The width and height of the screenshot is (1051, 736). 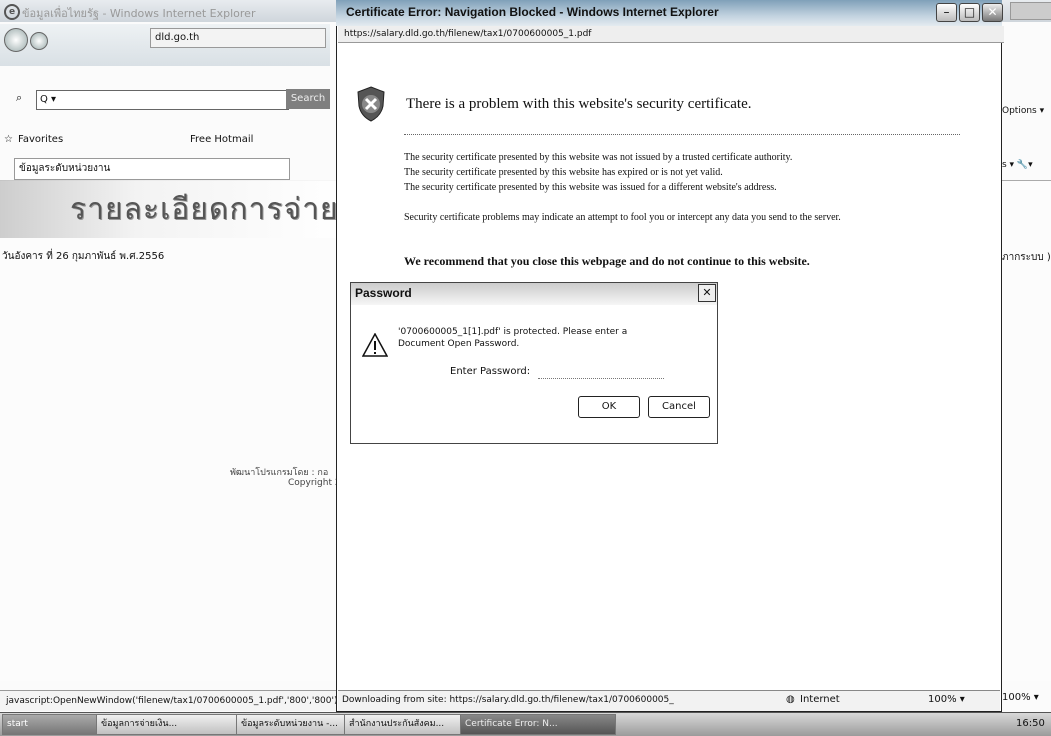 What do you see at coordinates (992, 12) in the screenshot?
I see `close-button: ✕` at bounding box center [992, 12].